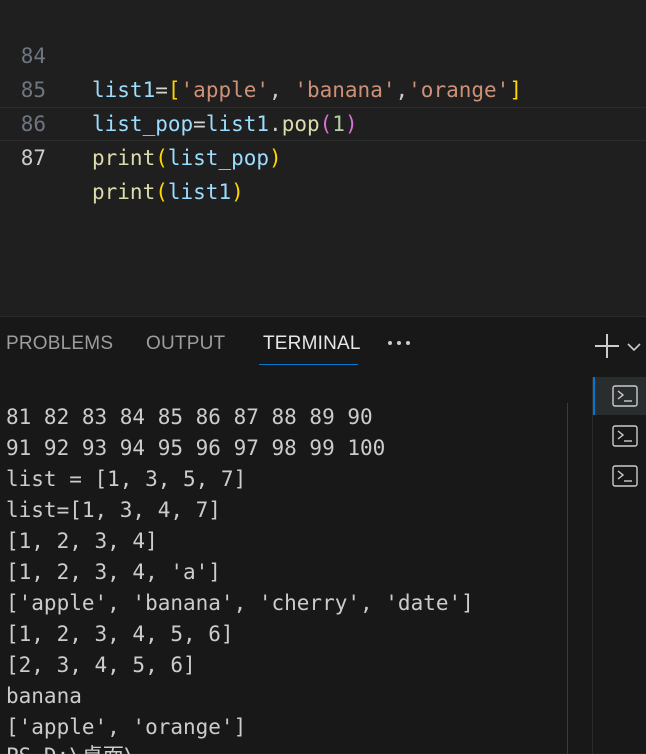 The width and height of the screenshot is (646, 754). Describe the element at coordinates (240, 603) in the screenshot. I see `terminal-line: ['apple', 'banana', 'cherry', 'date']` at that location.